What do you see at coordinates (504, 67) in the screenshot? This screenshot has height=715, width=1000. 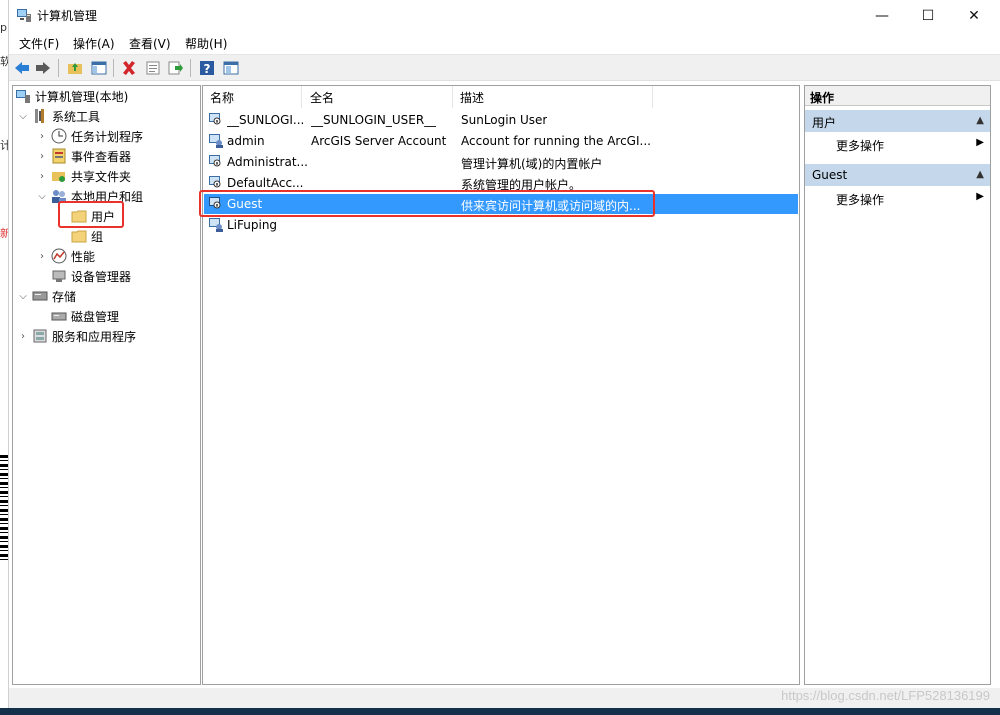 I see `toolbar: ?` at bounding box center [504, 67].